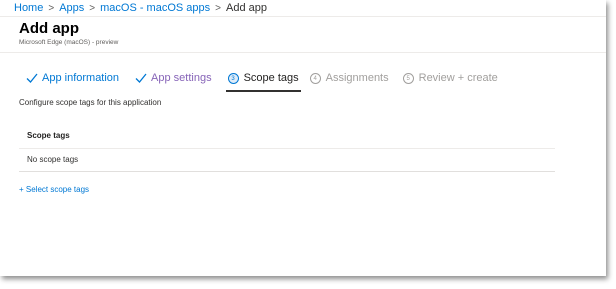 This screenshot has height=289, width=616. What do you see at coordinates (28, 8) in the screenshot?
I see `breadcrumb-home: Home` at bounding box center [28, 8].